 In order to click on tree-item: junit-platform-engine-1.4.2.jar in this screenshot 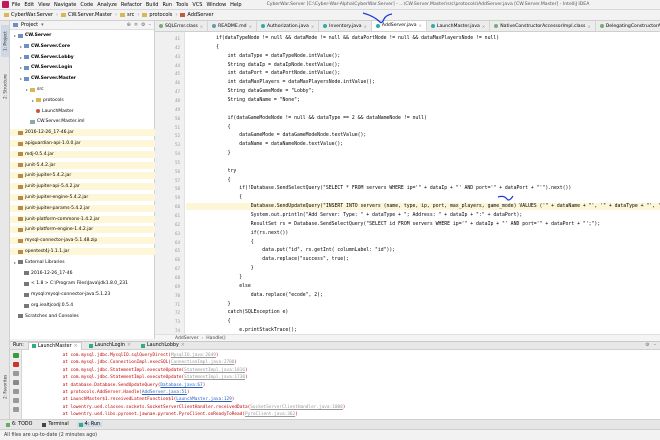, I will do `click(82, 230)`.